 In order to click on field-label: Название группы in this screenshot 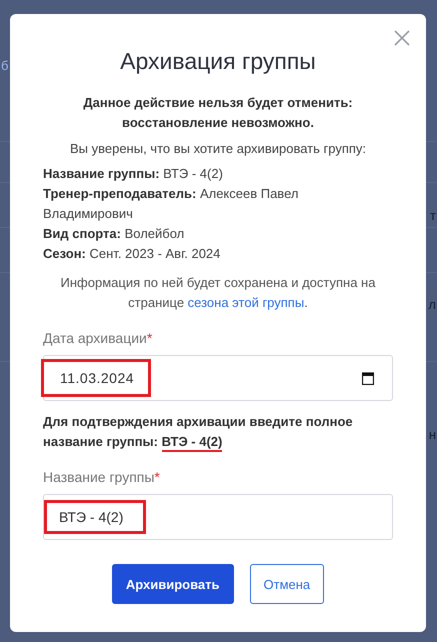, I will do `click(98, 477)`.